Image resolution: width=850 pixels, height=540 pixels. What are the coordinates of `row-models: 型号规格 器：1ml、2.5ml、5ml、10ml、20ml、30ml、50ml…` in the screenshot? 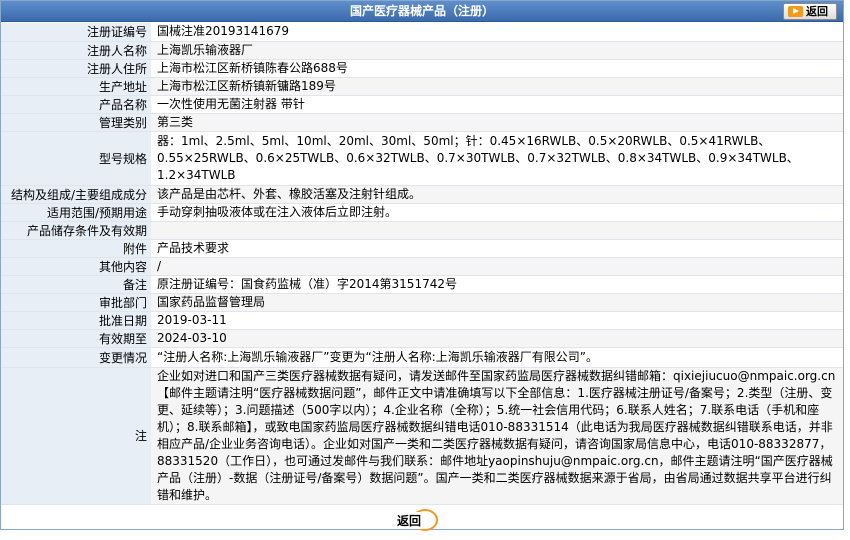 It's located at (422, 158).